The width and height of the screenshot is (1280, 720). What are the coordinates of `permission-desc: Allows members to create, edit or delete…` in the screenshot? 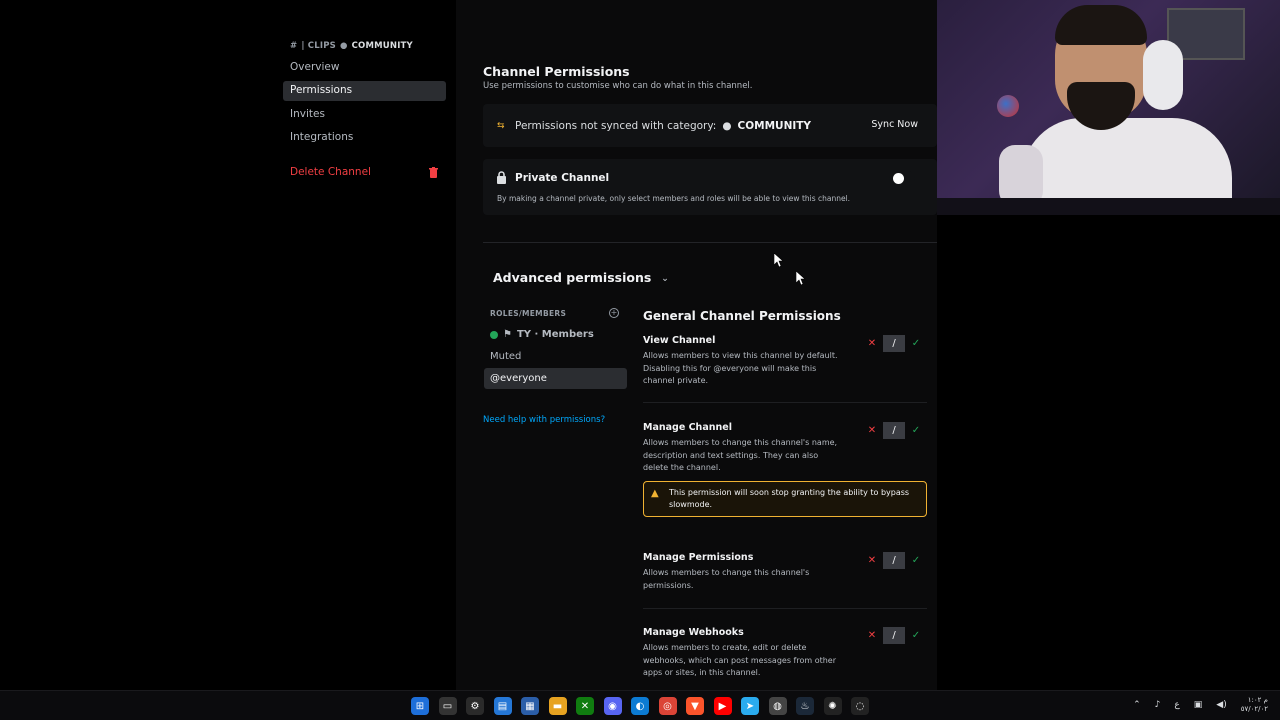 It's located at (740, 660).